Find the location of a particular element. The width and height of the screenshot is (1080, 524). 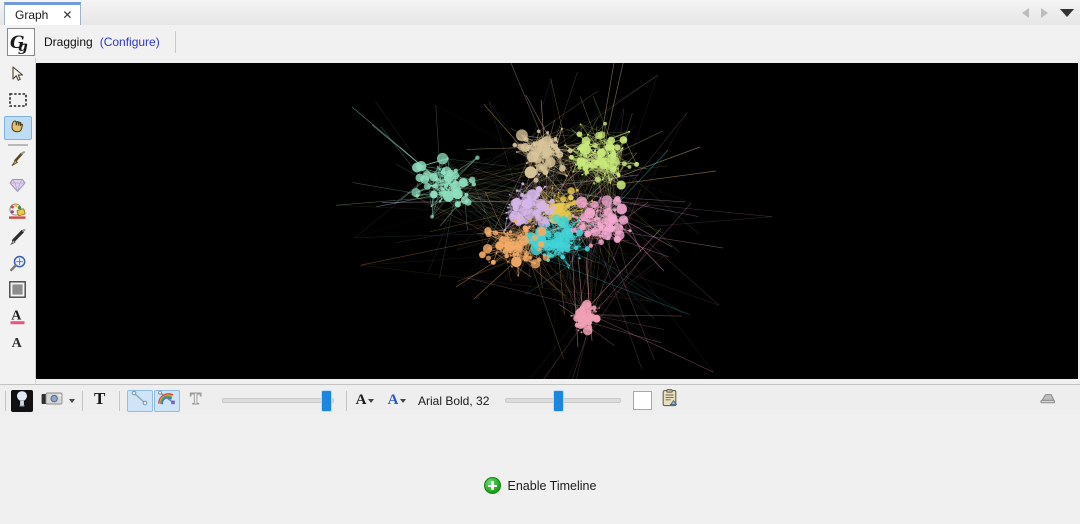

dashed-rectangle-icon is located at coordinates (17, 102).